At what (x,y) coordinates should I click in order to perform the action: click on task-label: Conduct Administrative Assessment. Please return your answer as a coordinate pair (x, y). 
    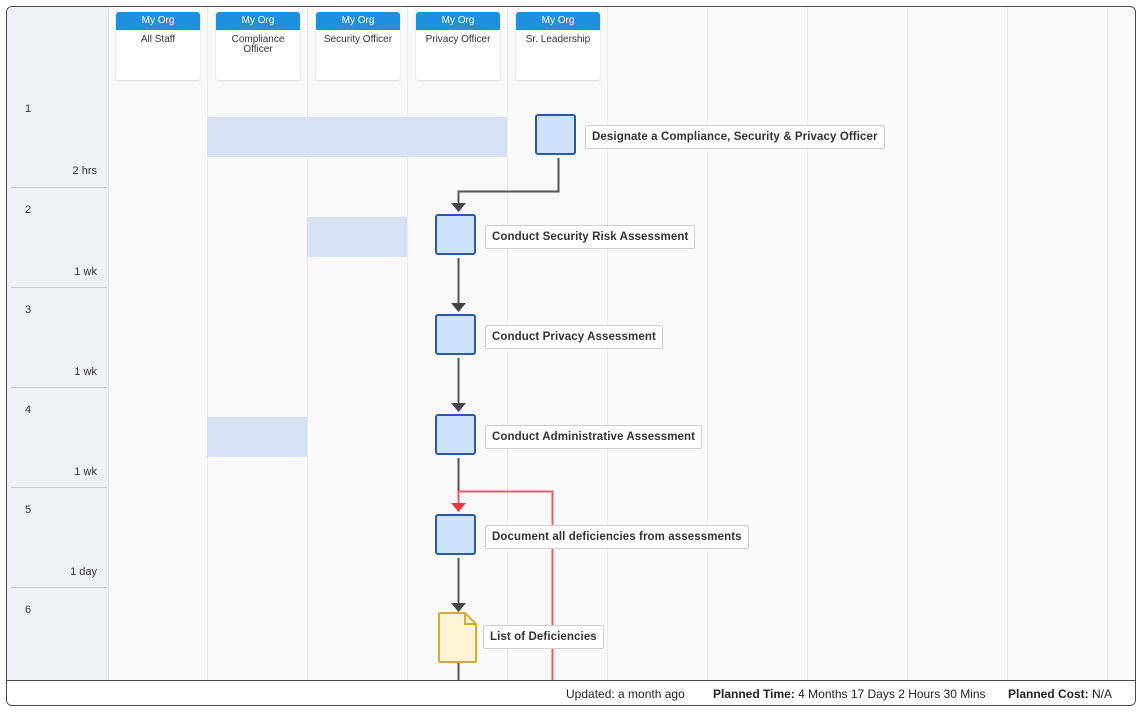
    Looking at the image, I should click on (594, 437).